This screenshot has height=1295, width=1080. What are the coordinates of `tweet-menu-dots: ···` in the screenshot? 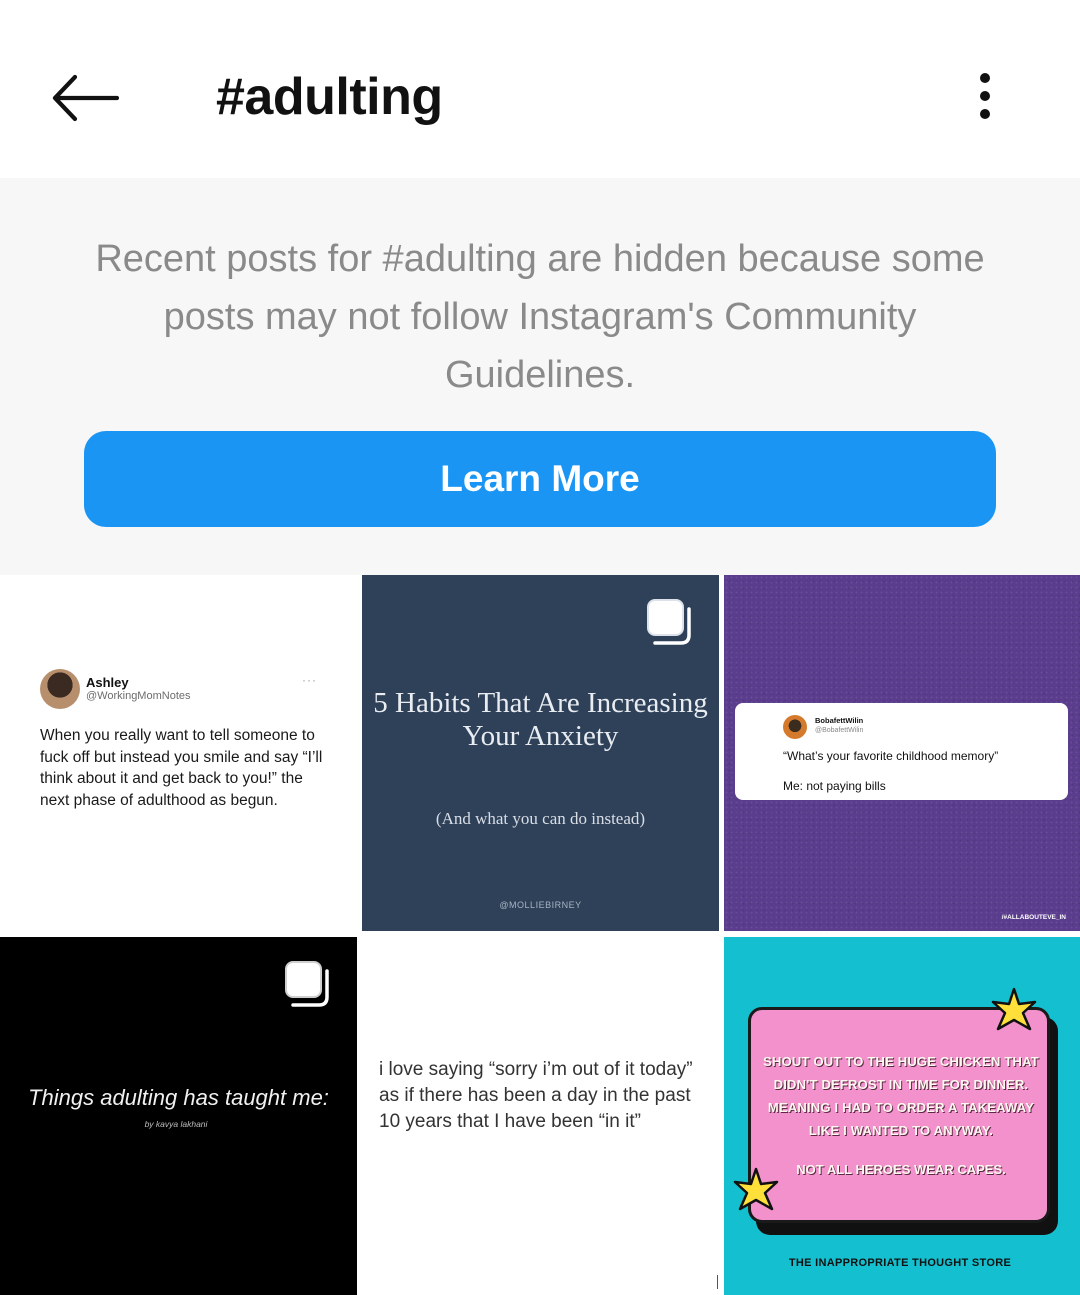 It's located at (309, 680).